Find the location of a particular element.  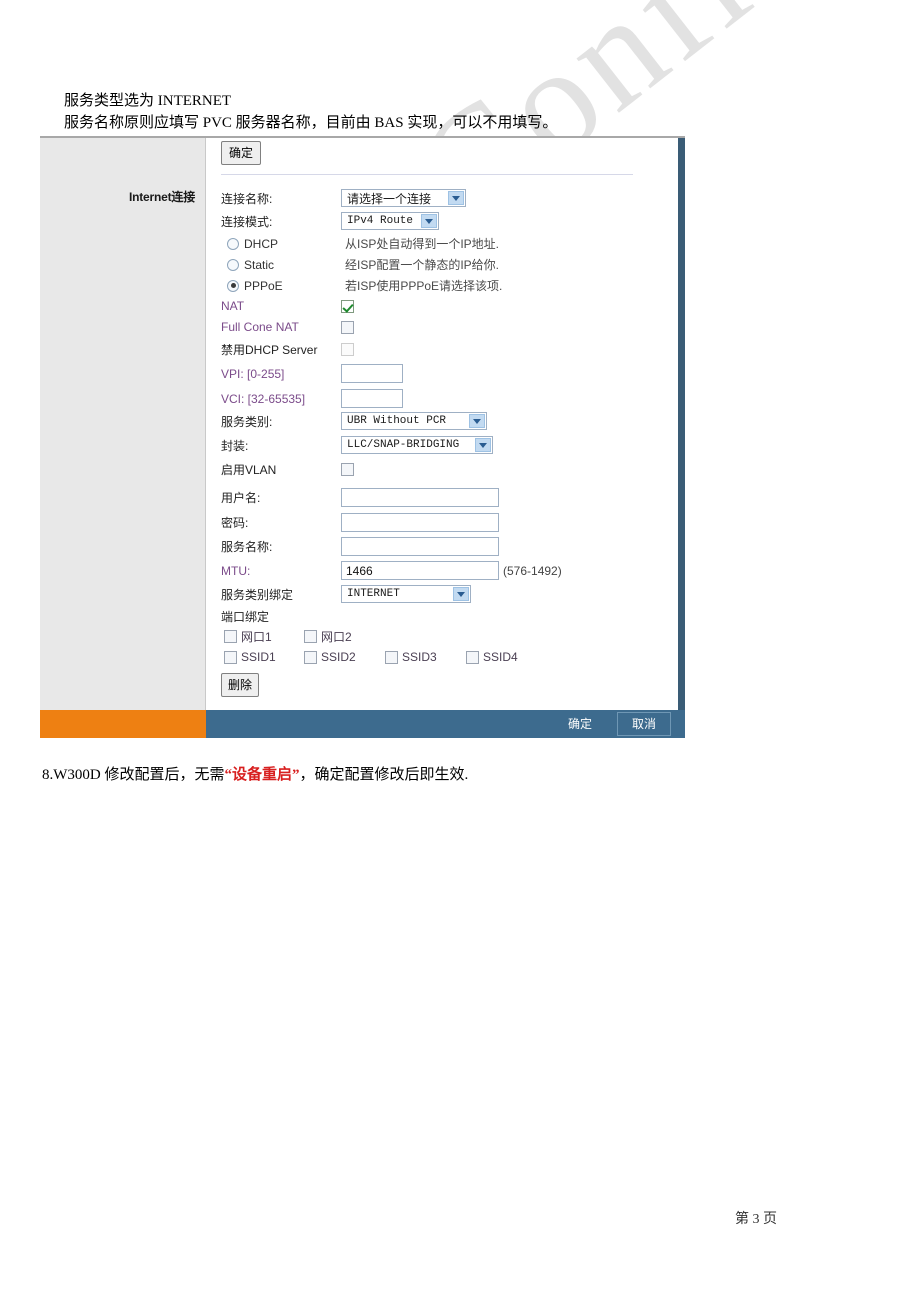

pppoe-label: PPPoE is located at coordinates (263, 285).